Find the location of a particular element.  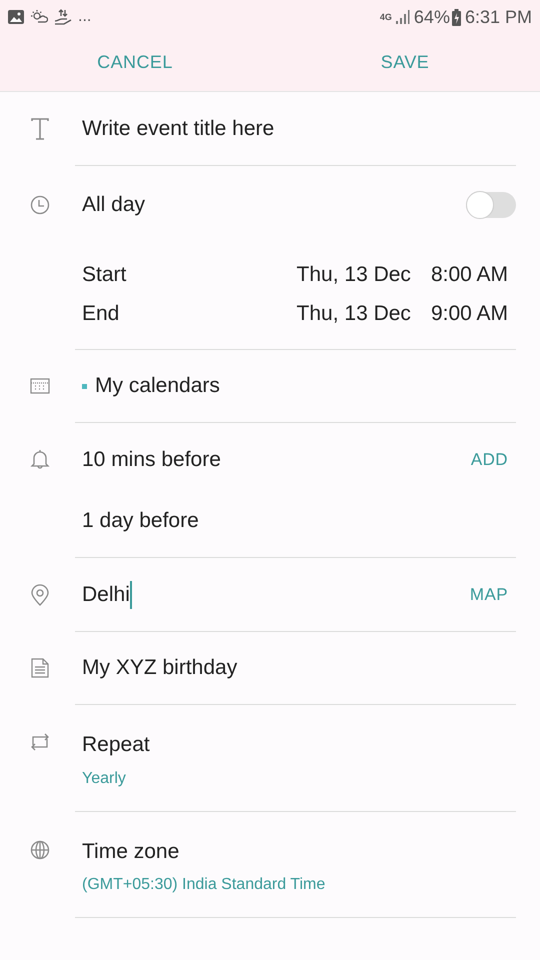

end-label: End is located at coordinates (101, 313).